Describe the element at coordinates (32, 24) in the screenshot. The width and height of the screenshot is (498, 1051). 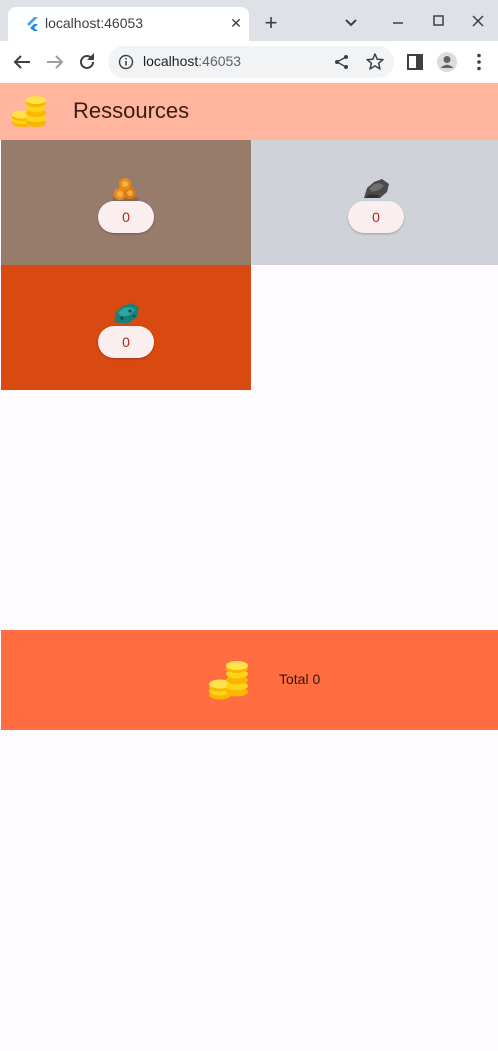
I see `flutter-icon` at that location.